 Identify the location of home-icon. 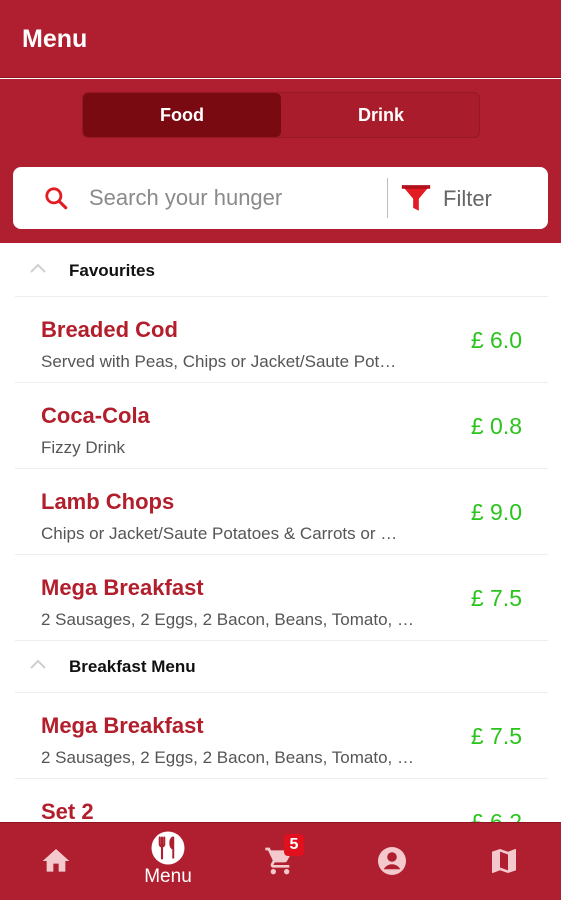
(56, 860).